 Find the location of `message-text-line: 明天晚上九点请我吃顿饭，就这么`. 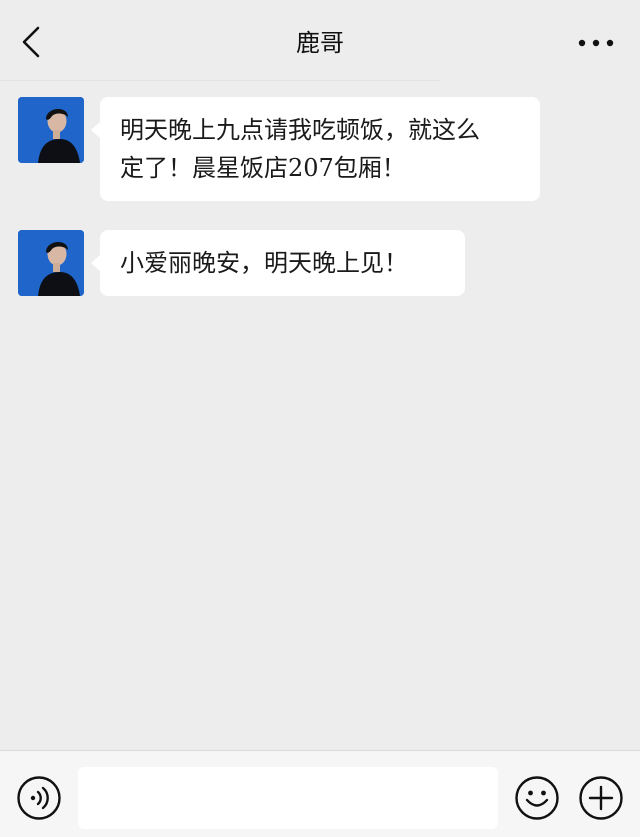

message-text-line: 明天晚上九点请我吃顿饭，就这么 is located at coordinates (300, 130).